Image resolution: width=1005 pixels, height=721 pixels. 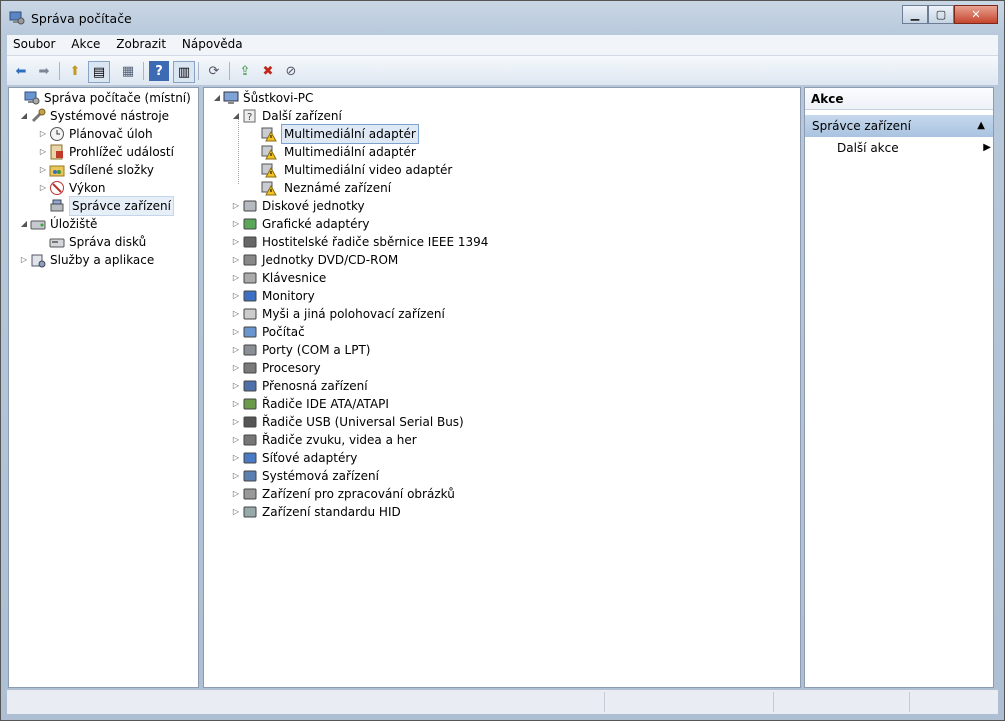 What do you see at coordinates (93, 116) in the screenshot?
I see `tree-item-system-tools: ◢ Systémové nástroje` at bounding box center [93, 116].